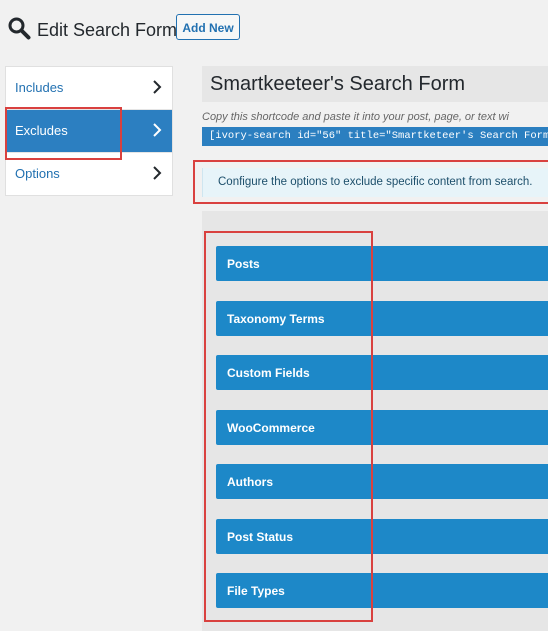 This screenshot has height=631, width=548. What do you see at coordinates (208, 27) in the screenshot?
I see `add-new-button: Add New` at bounding box center [208, 27].